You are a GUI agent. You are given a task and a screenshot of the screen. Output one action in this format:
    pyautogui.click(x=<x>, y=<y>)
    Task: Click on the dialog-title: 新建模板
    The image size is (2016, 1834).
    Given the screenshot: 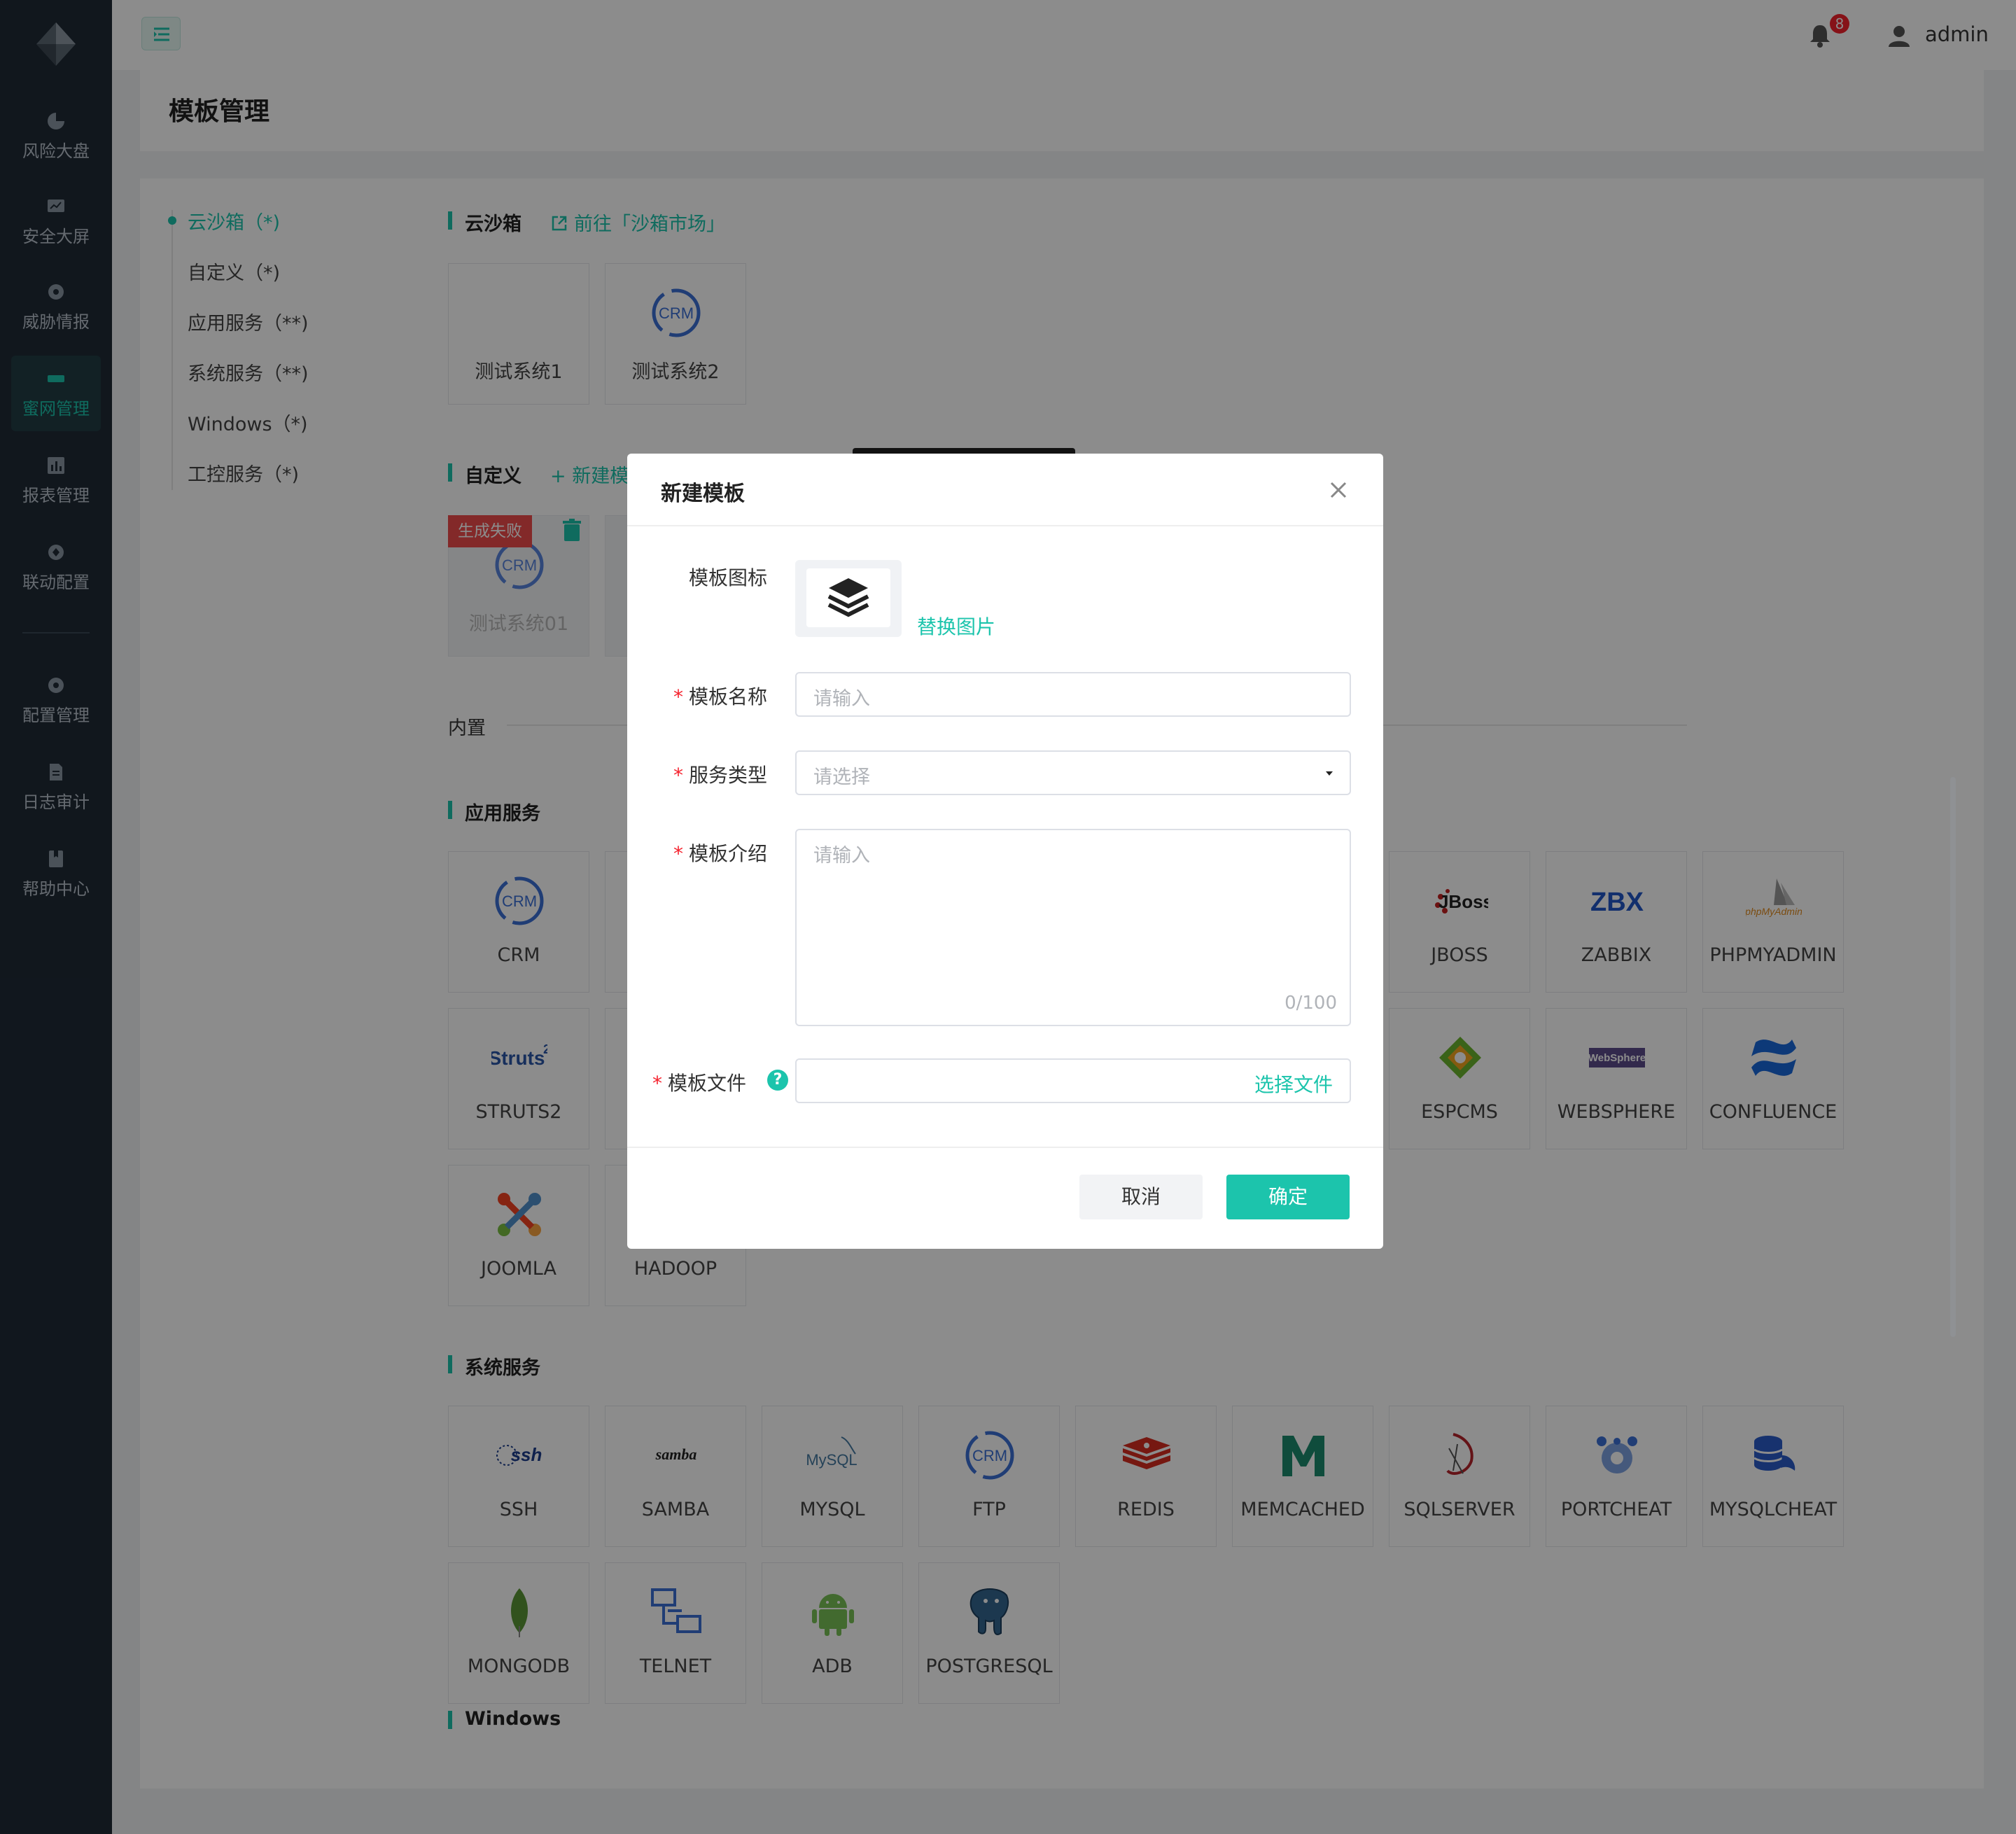 What is the action you would take?
    pyautogui.click(x=703, y=494)
    